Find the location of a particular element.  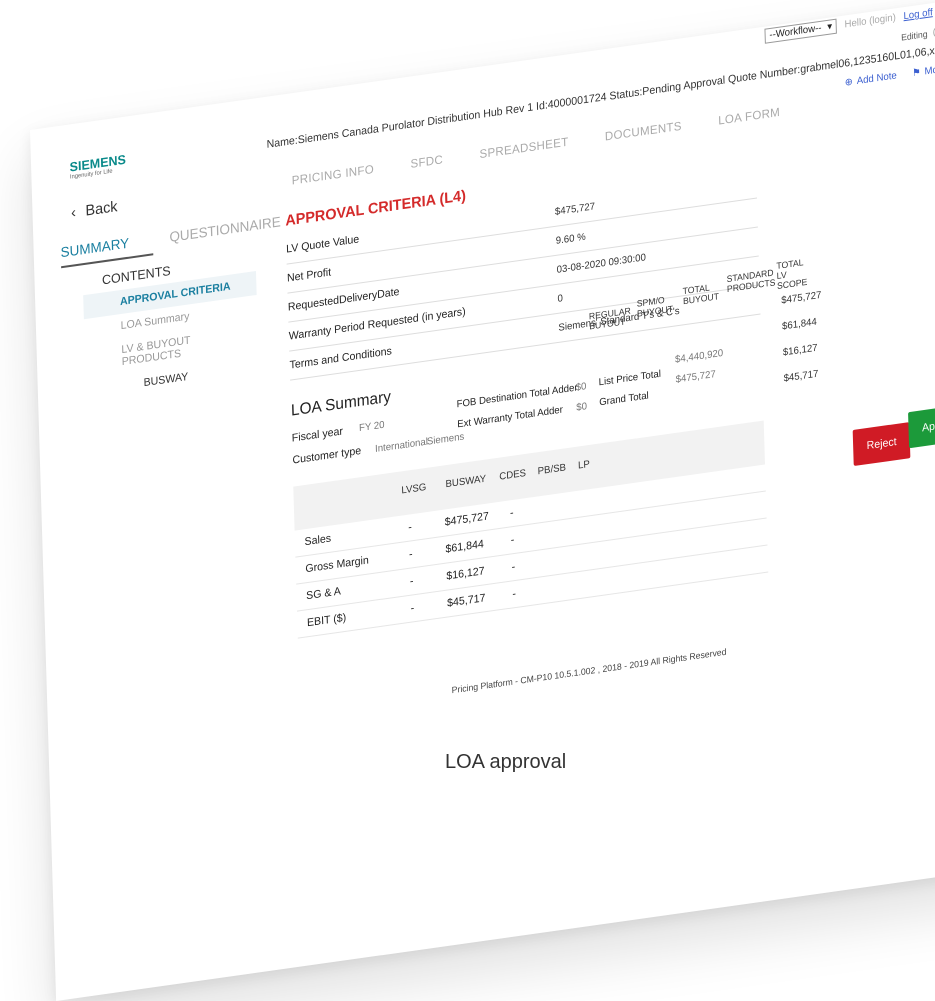

grand-total-label: Grand Total is located at coordinates (624, 399).